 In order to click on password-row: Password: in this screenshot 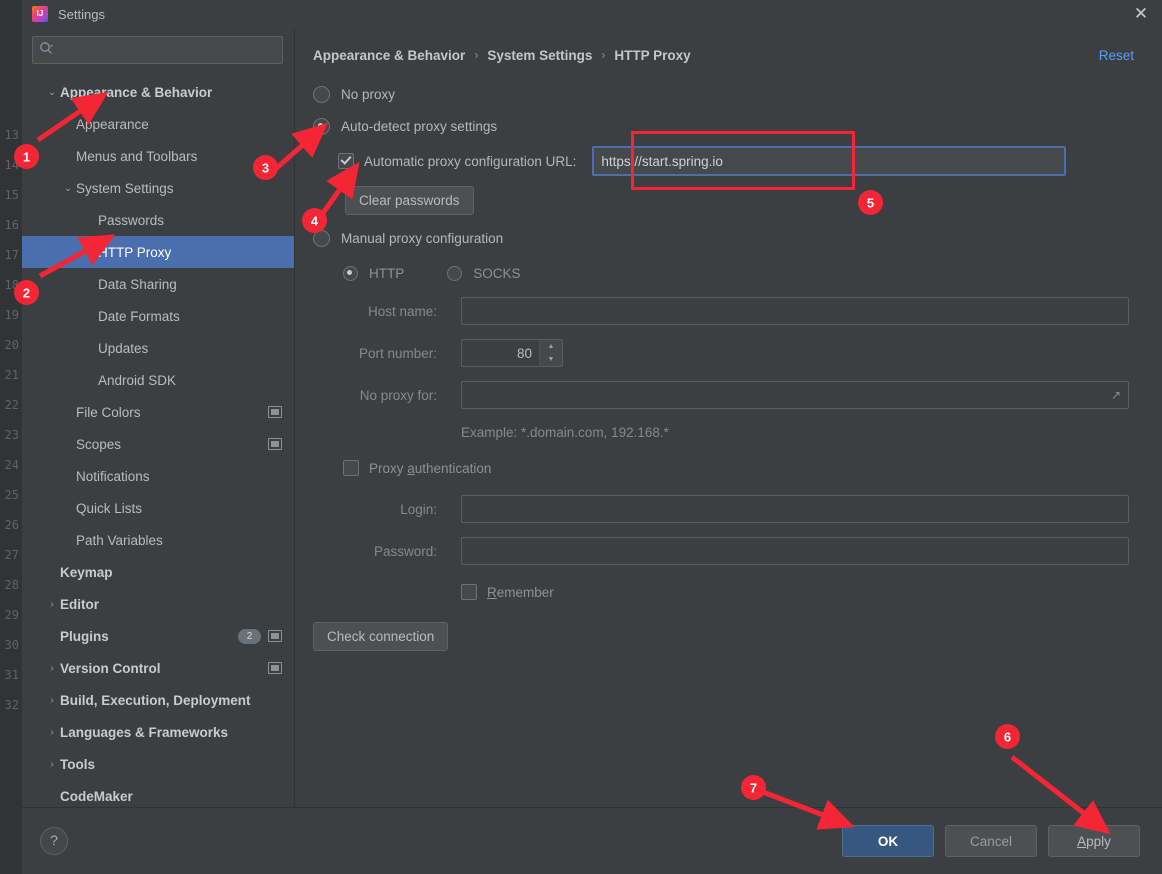, I will do `click(728, 551)`.